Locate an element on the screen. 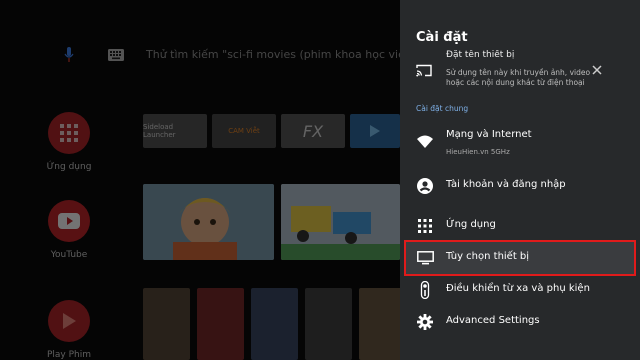  menu-item-label: Điều khiển từ xa và phụ kiện is located at coordinates (518, 288).